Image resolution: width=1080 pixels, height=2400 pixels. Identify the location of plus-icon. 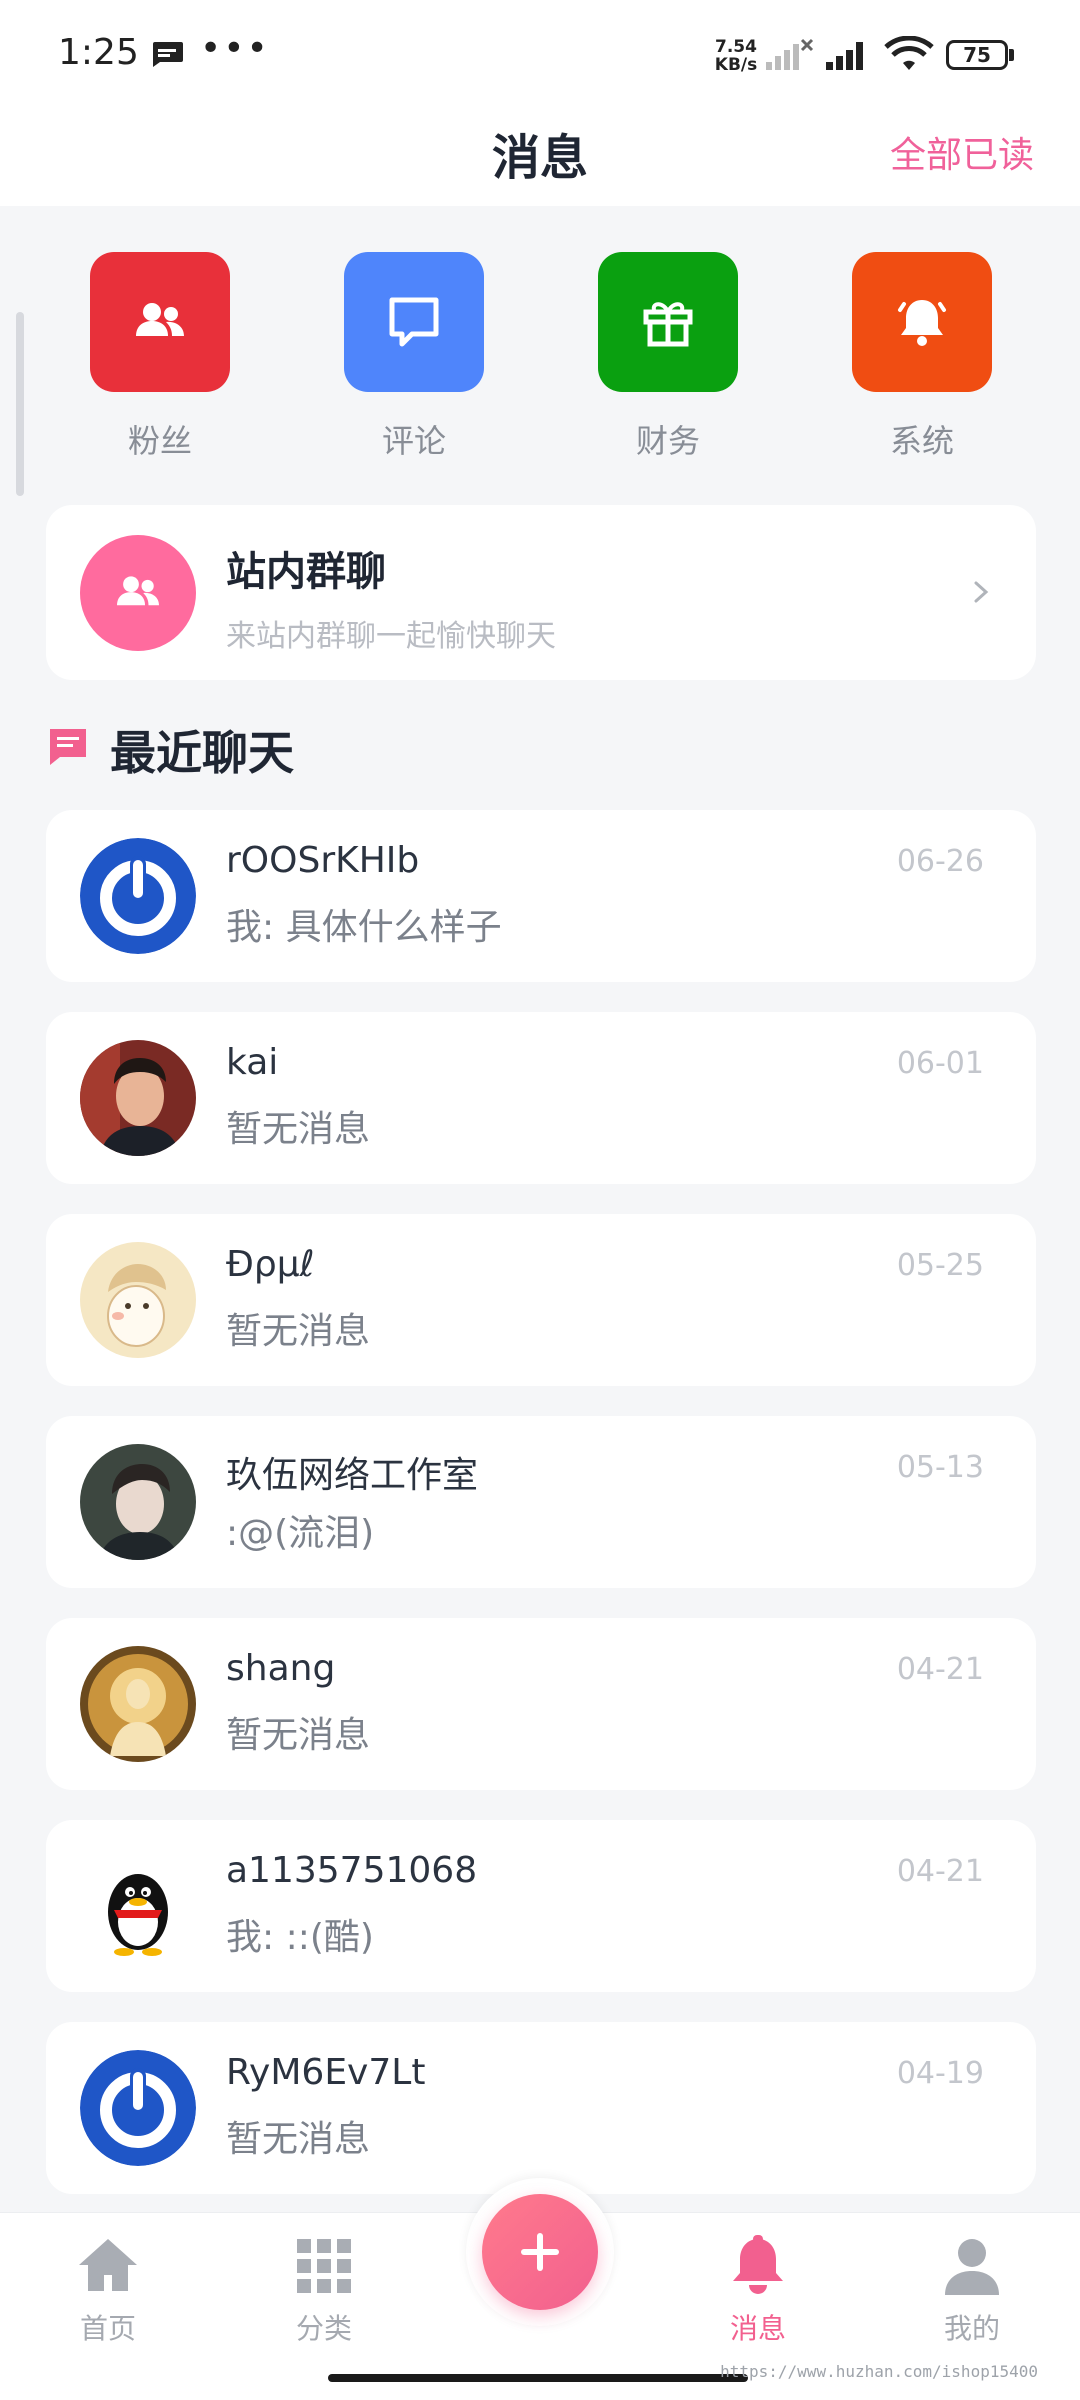
(540, 2252).